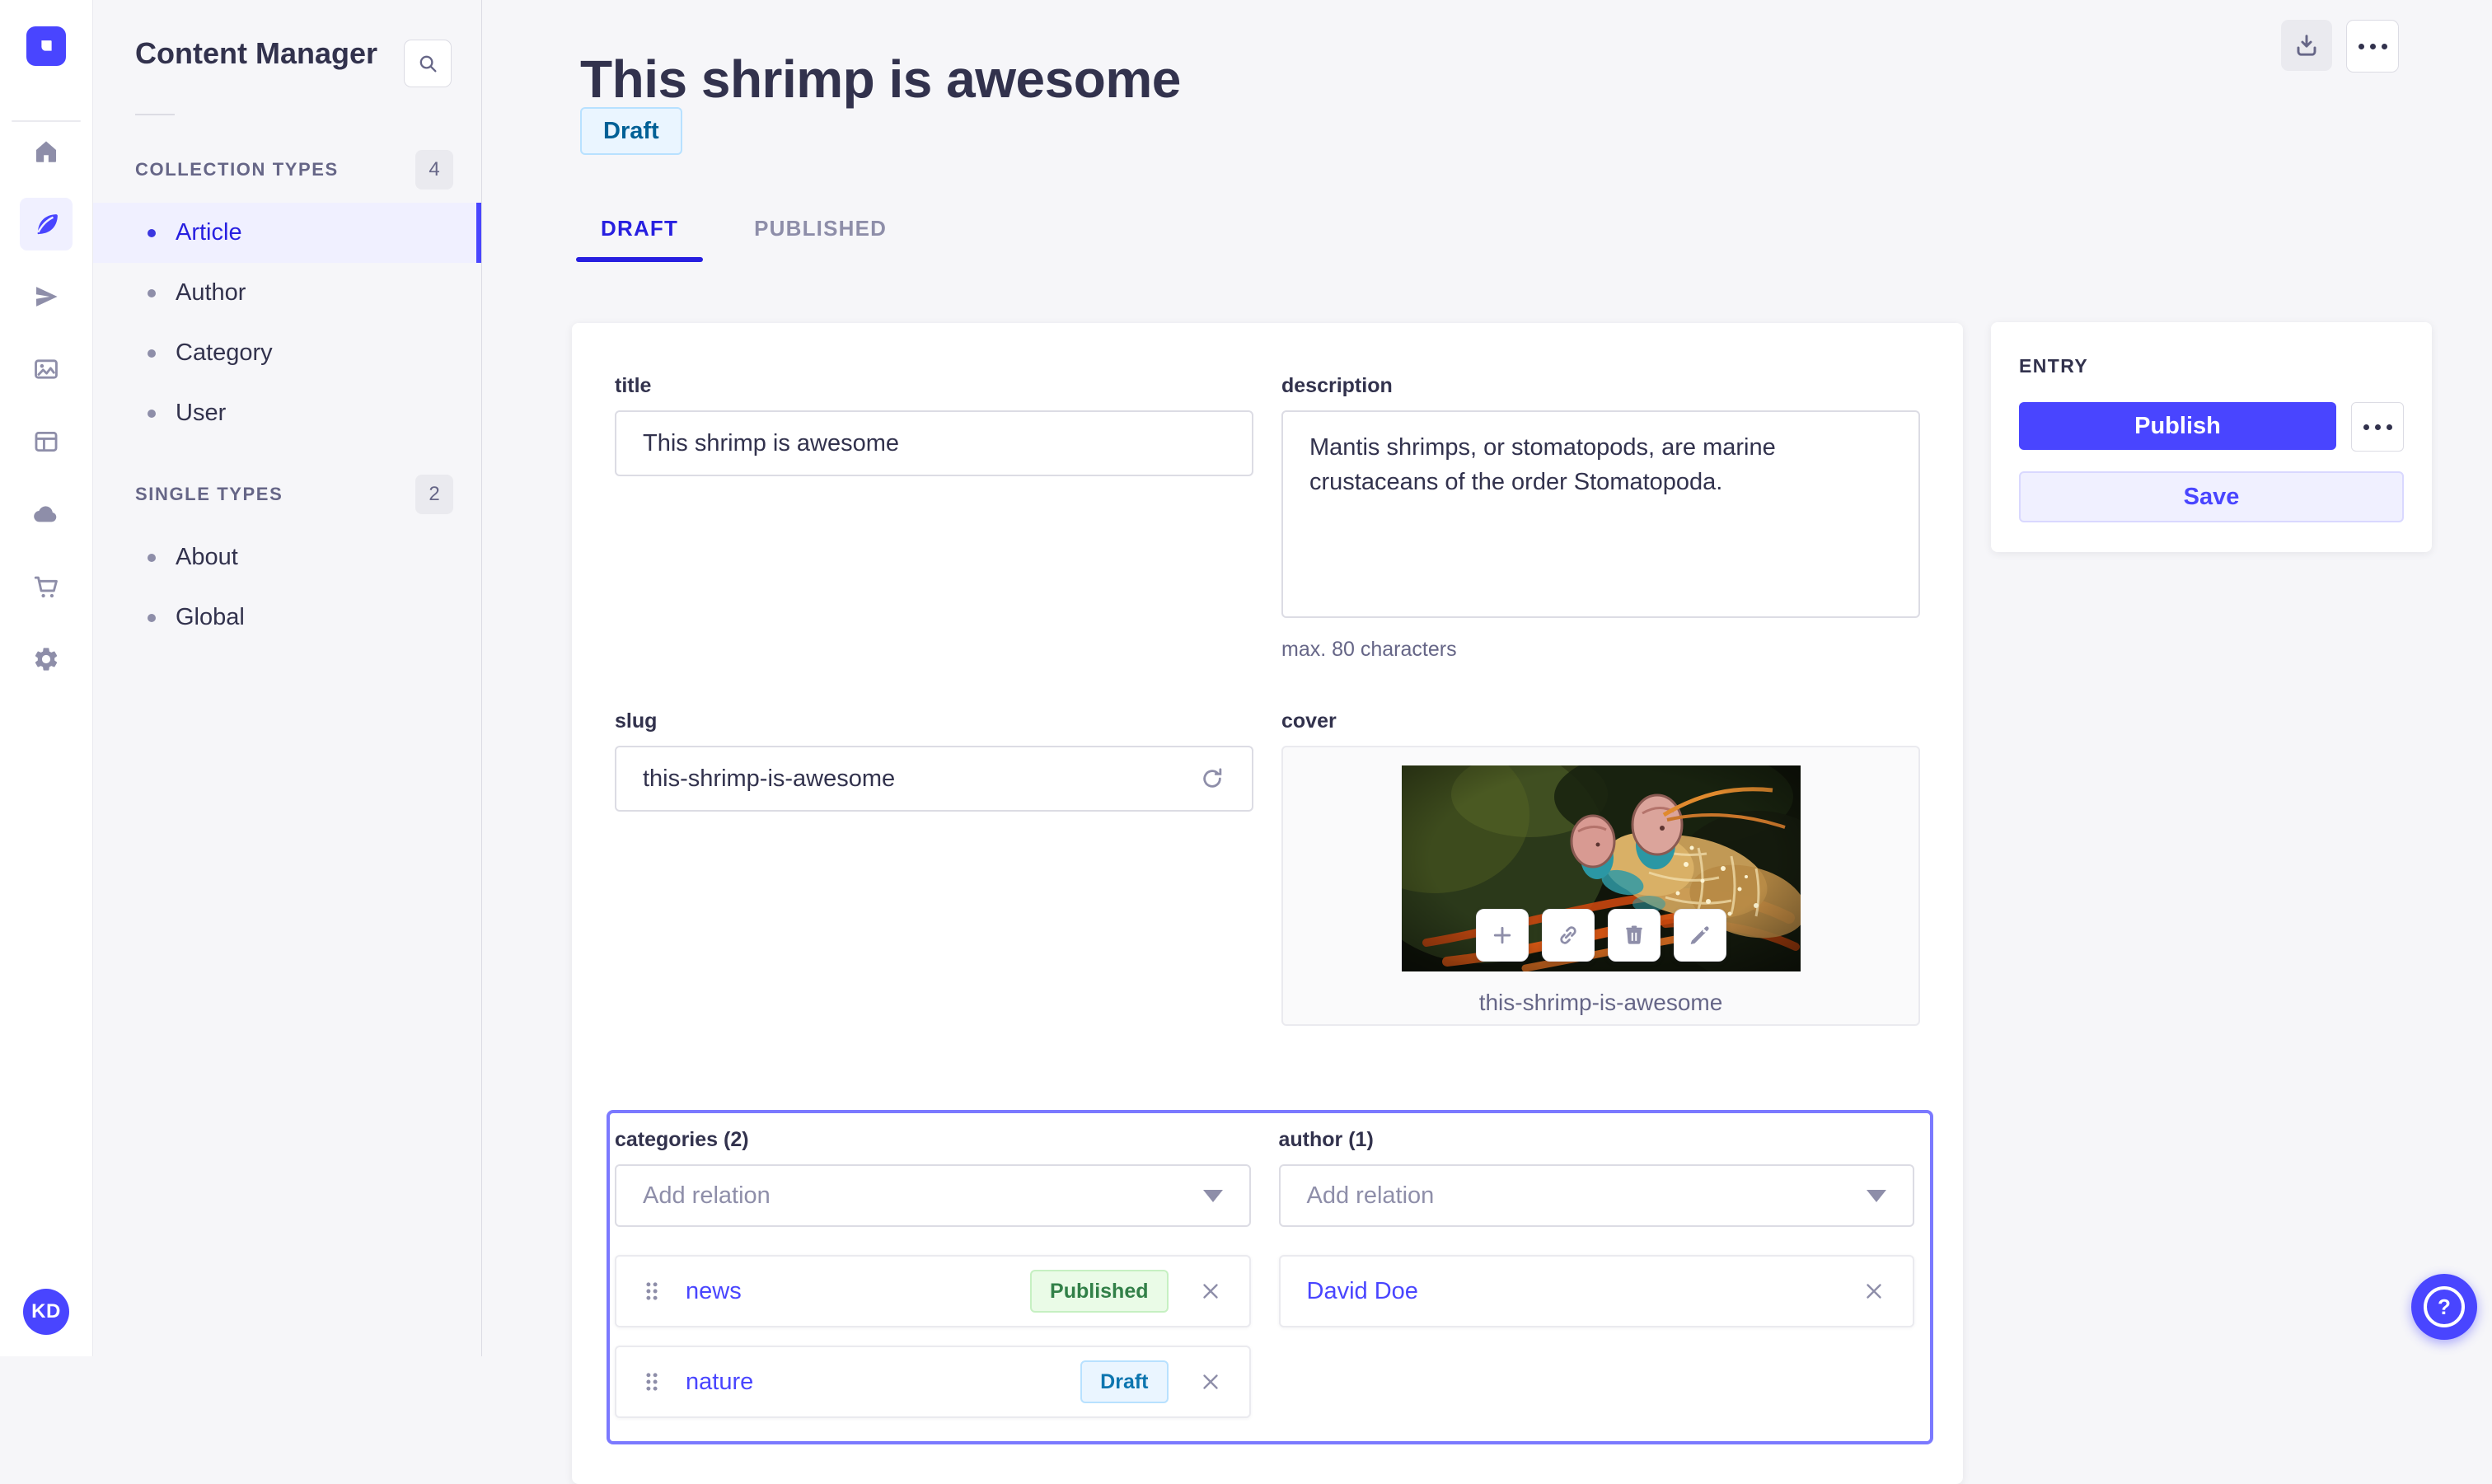 Image resolution: width=2492 pixels, height=1484 pixels. Describe the element at coordinates (225, 353) in the screenshot. I see `sidebar-item-label: Category` at that location.